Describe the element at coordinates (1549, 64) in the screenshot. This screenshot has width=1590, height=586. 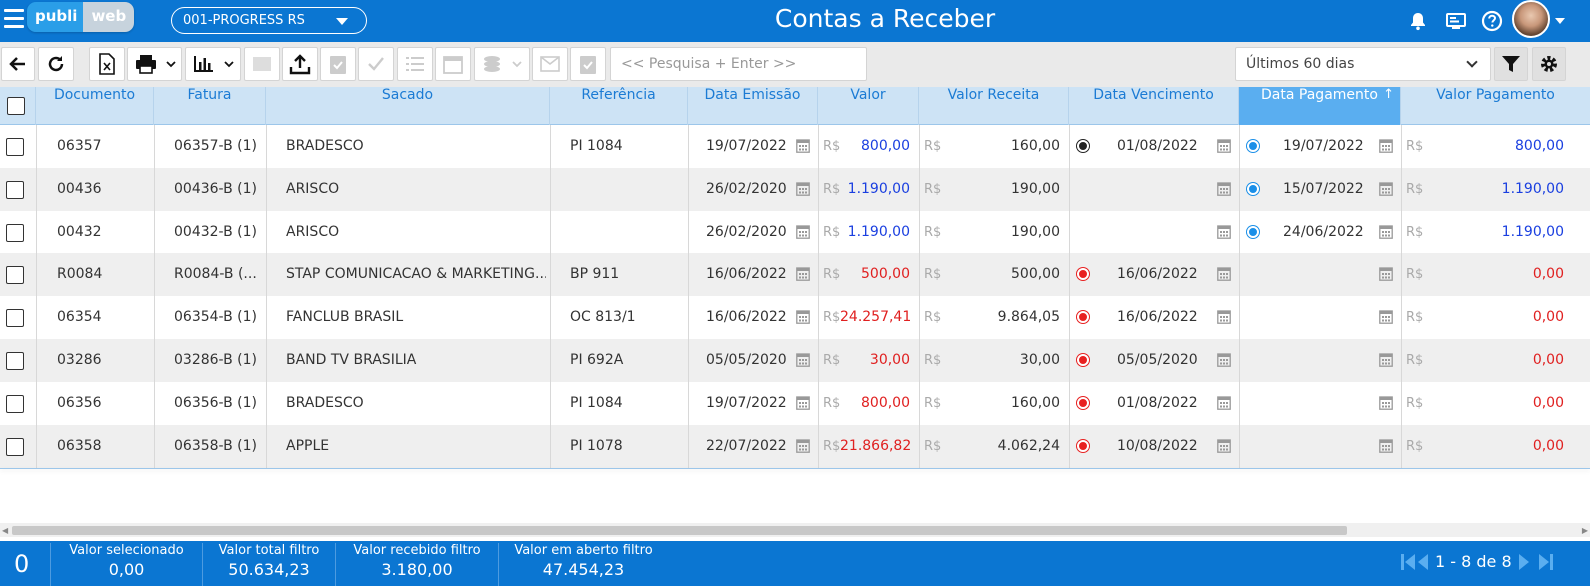
I see `settings-button` at that location.